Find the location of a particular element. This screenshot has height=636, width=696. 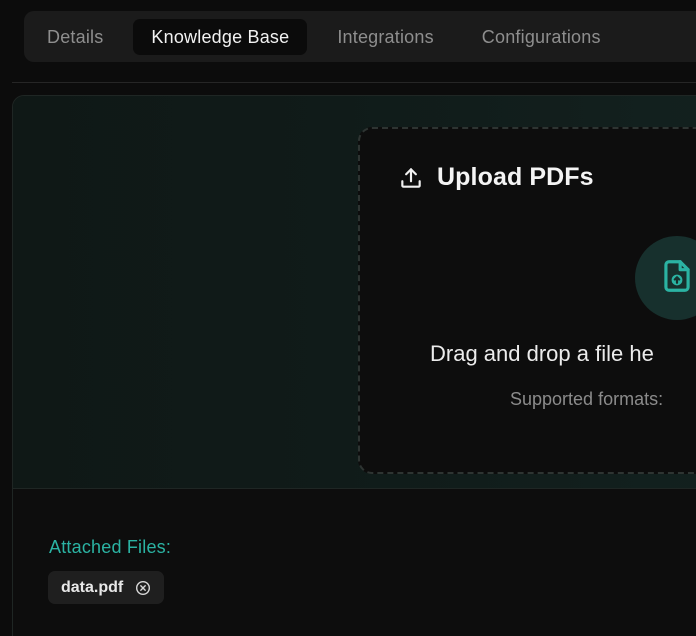

tab-configurations: Configurations is located at coordinates (541, 37).